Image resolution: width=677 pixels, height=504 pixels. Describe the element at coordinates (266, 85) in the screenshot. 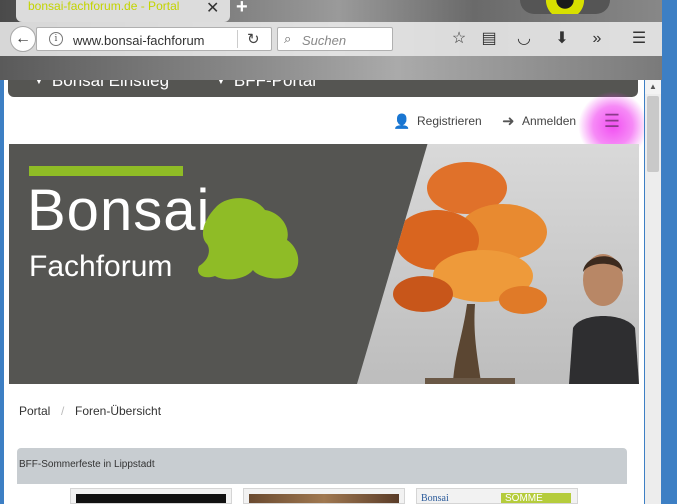

I see `nav-item-bff-portal: ▼ BFF-Portal` at that location.